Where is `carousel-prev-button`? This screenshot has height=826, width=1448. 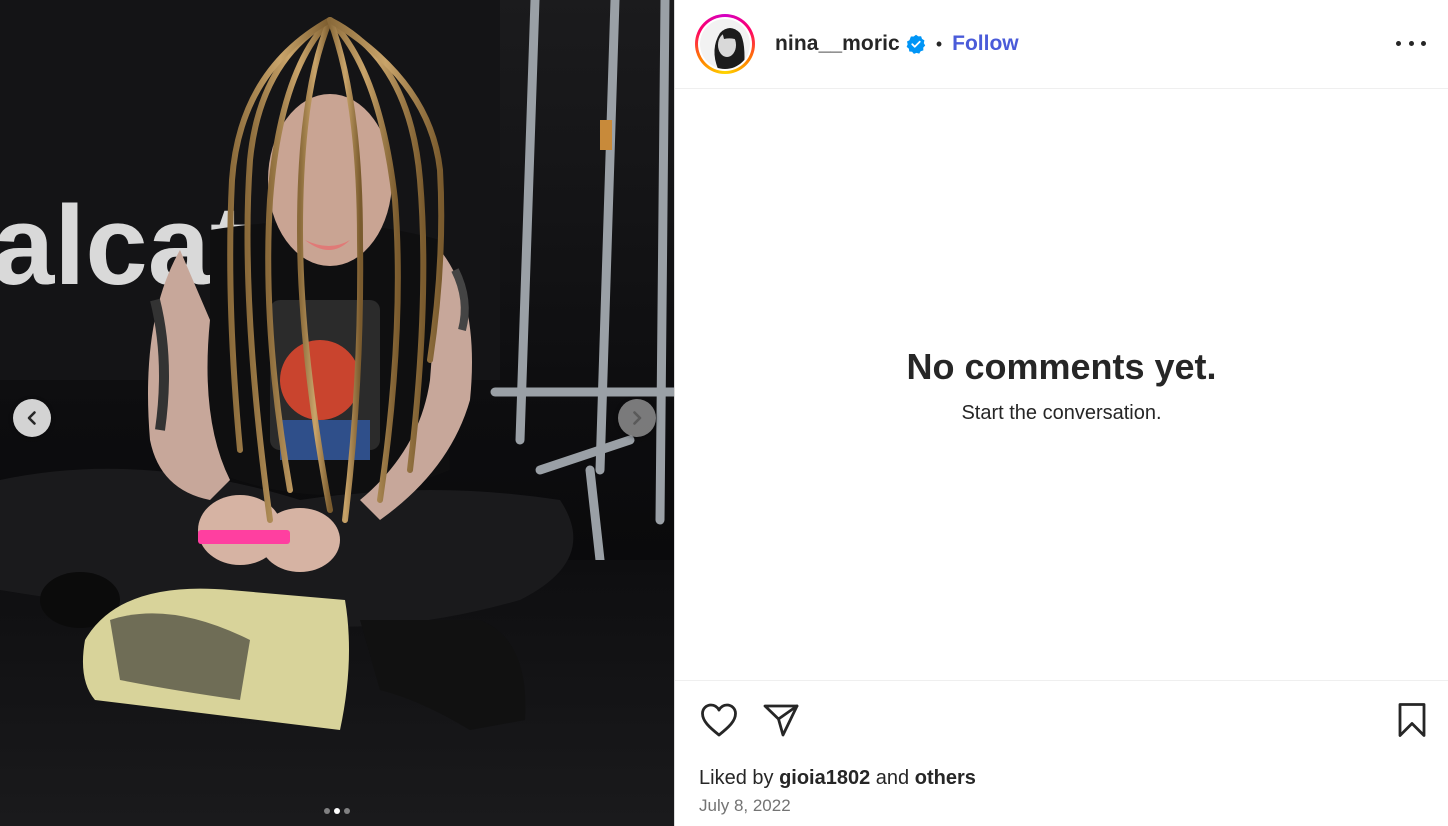 carousel-prev-button is located at coordinates (32, 418).